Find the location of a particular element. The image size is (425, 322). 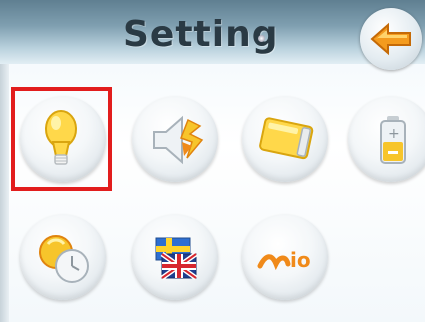

touch-calibration-card-icon is located at coordinates (286, 138).